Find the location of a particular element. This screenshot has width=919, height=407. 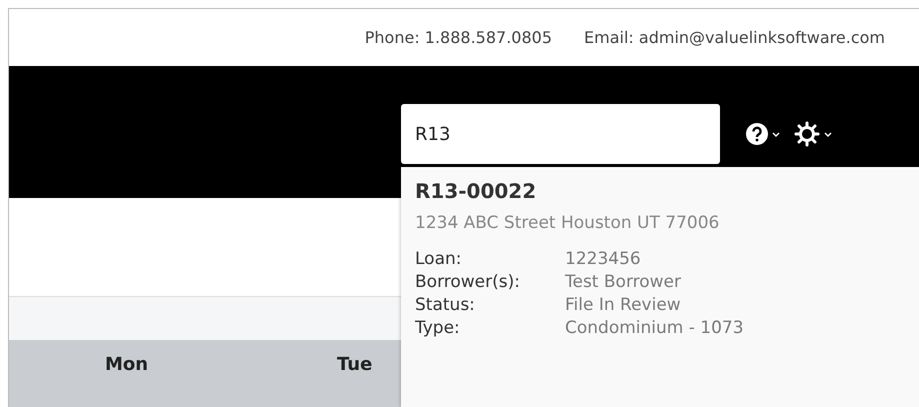

settings-icon is located at coordinates (807, 134).